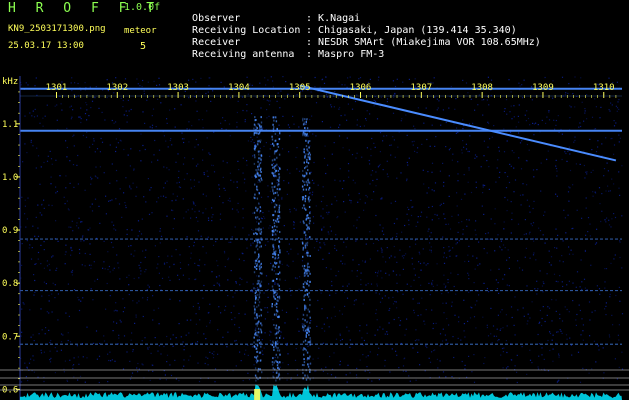 The image size is (629, 400). I want to click on x-tick-label: 1306, so click(361, 88).